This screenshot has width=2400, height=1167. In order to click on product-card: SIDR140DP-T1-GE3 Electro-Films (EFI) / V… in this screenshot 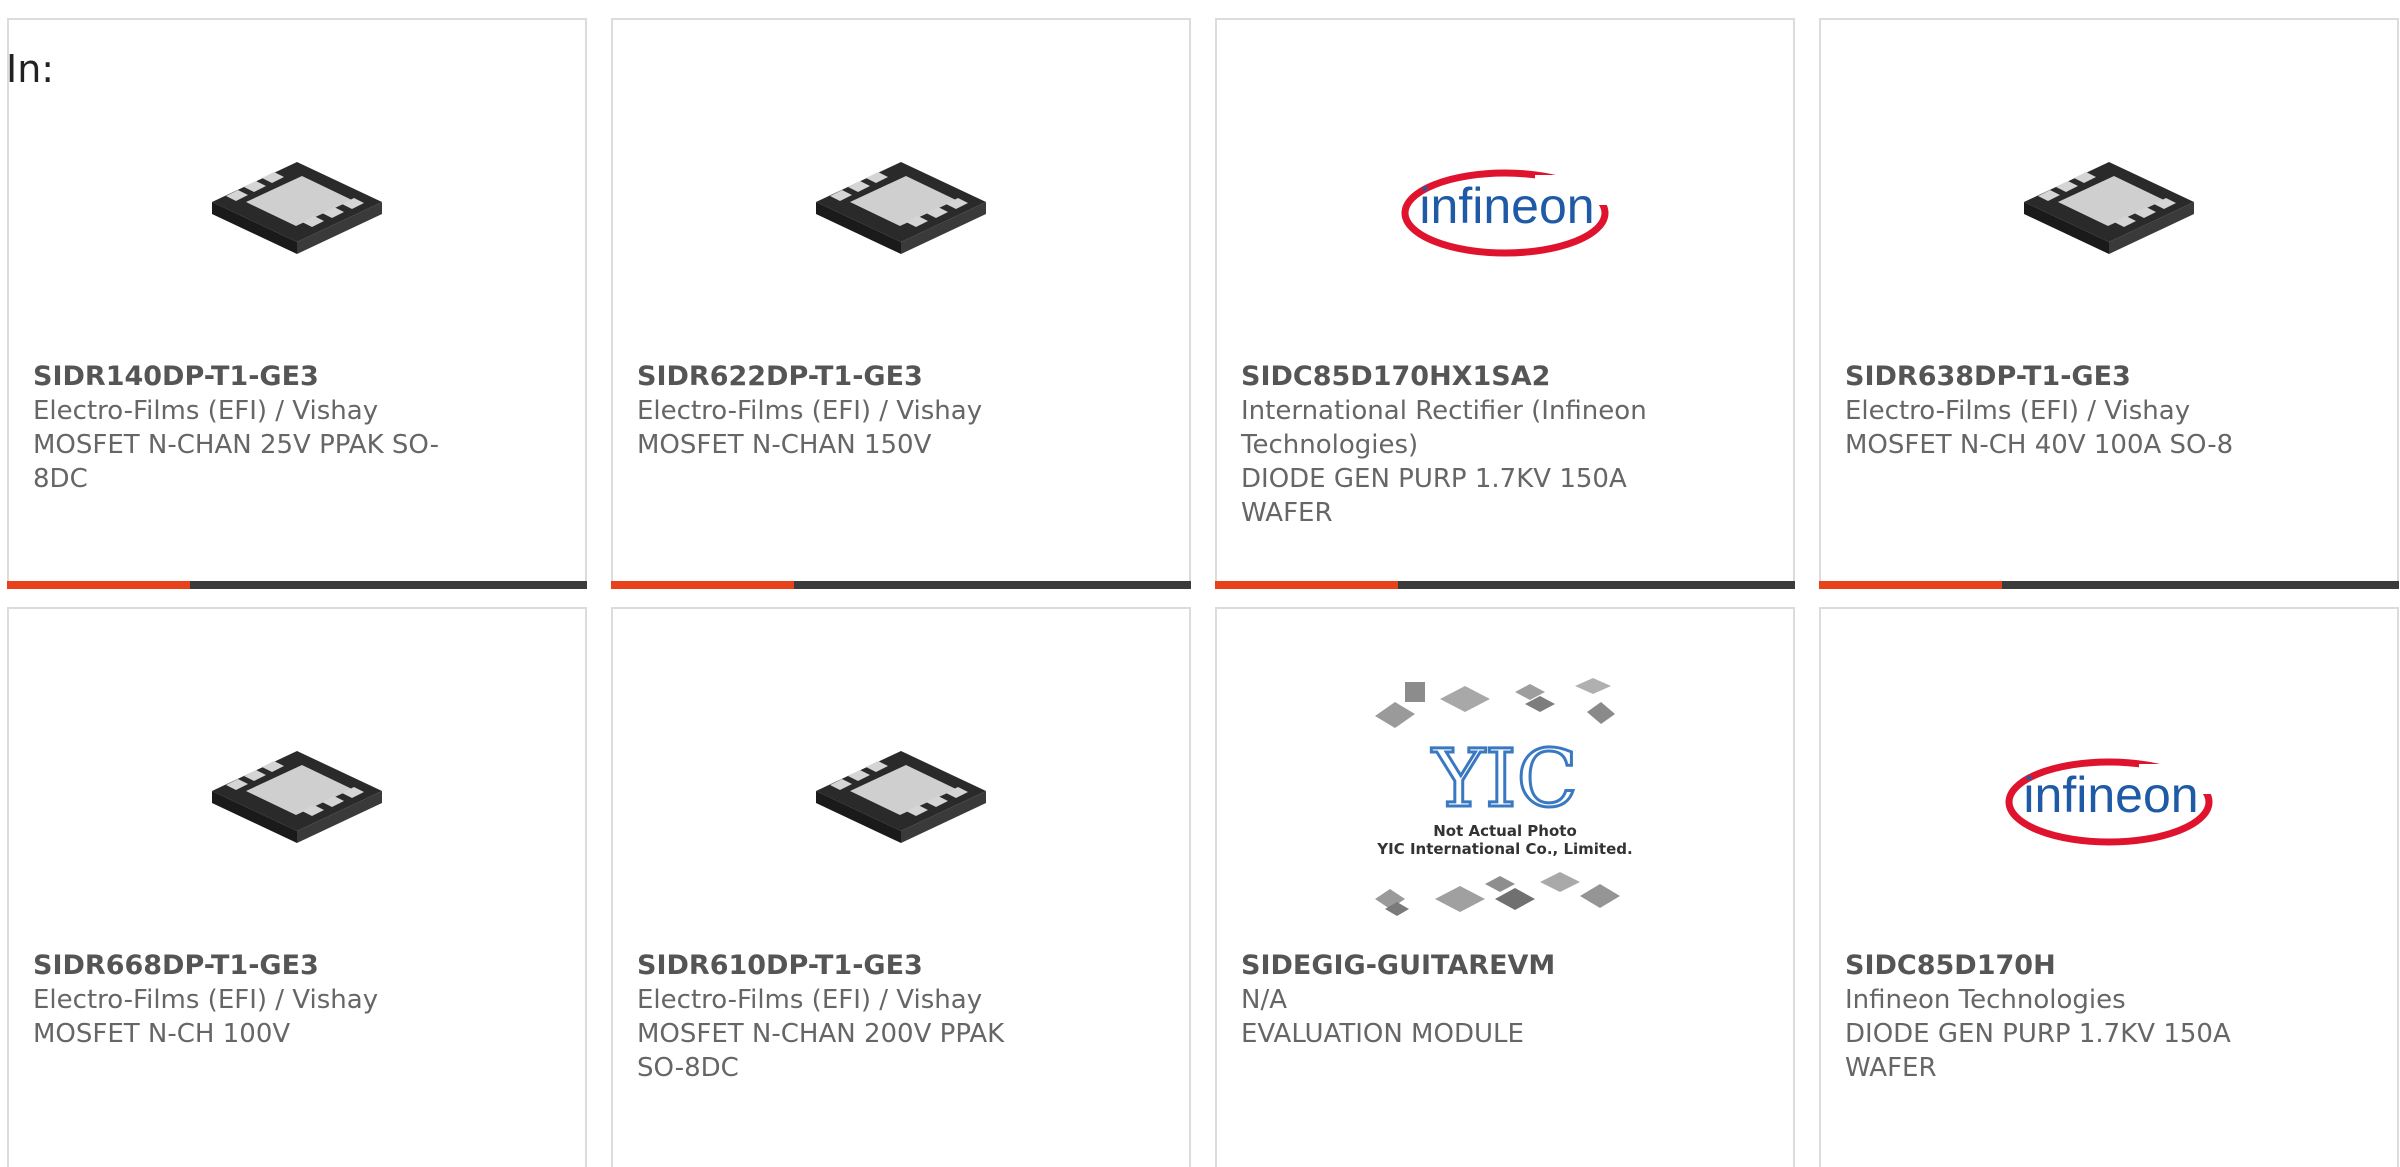, I will do `click(297, 303)`.